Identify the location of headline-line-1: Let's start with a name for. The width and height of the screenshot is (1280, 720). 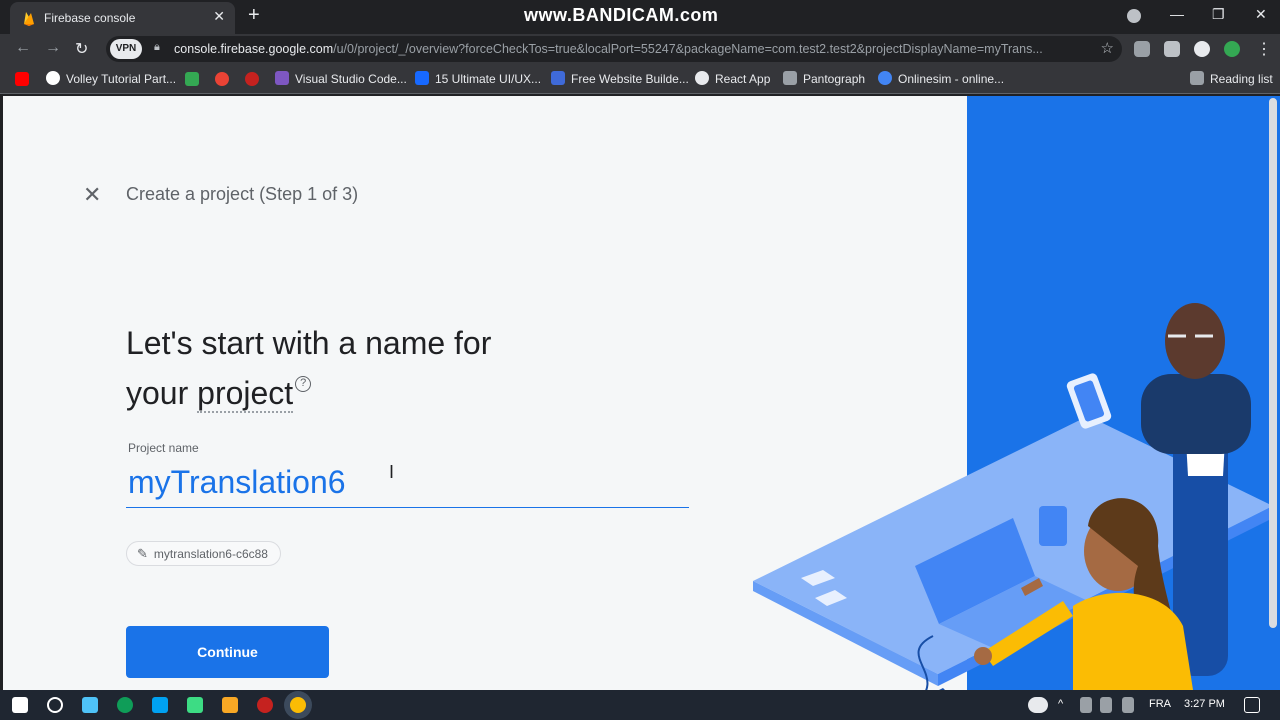
(309, 343).